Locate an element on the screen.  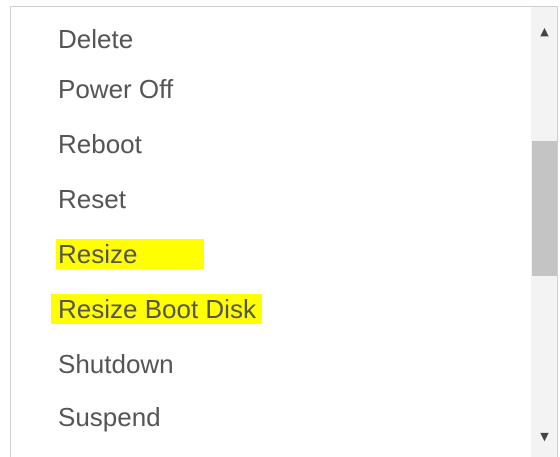
menu-item-label: Reboot is located at coordinates (100, 144).